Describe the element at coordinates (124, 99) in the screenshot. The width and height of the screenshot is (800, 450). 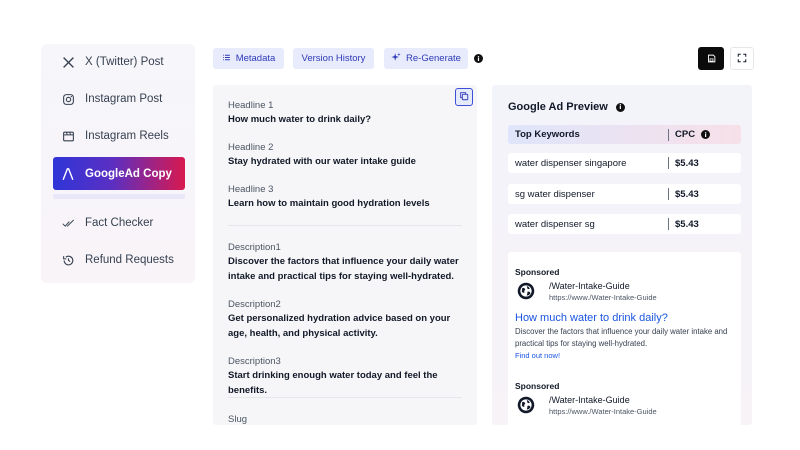
I see `sidebar-item-label: Instagram Post` at that location.